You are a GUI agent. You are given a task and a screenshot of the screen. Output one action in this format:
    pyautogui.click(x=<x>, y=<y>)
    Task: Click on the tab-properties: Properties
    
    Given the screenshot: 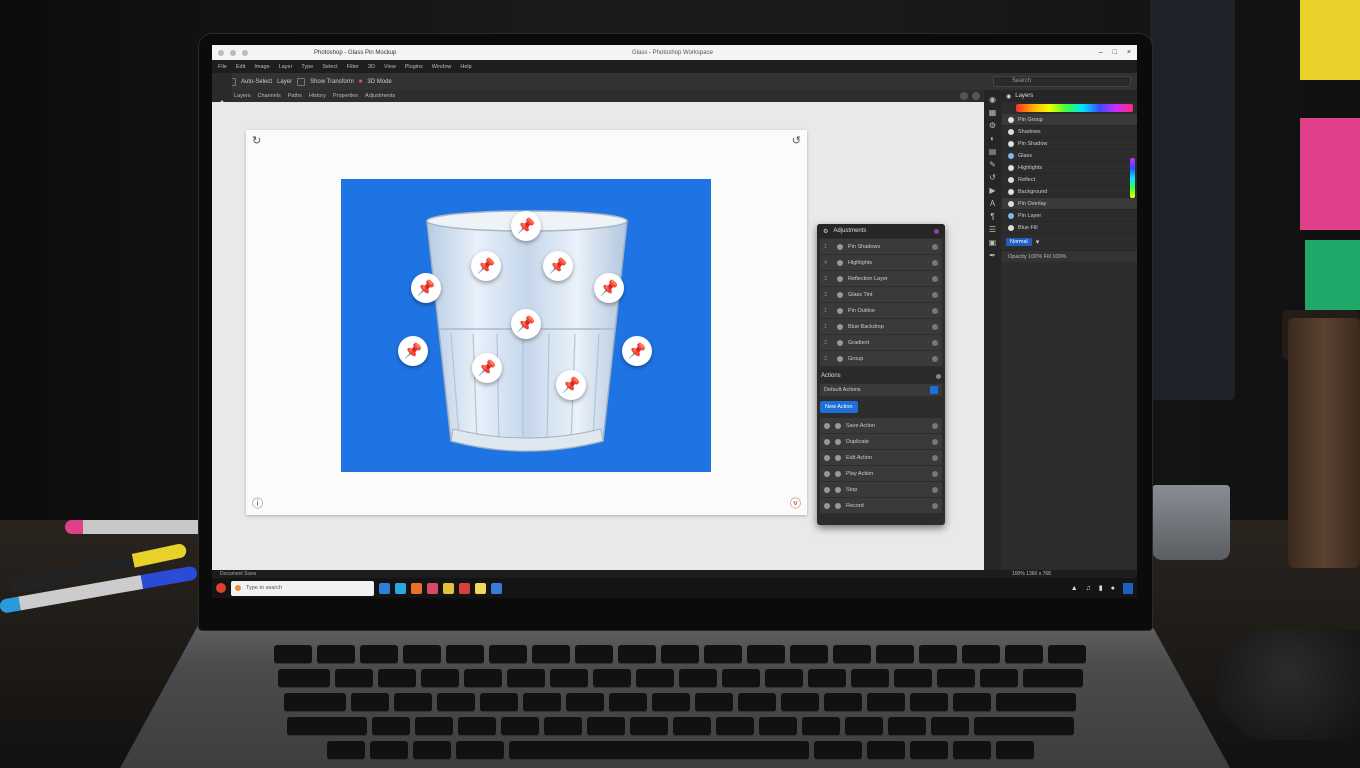 What is the action you would take?
    pyautogui.click(x=345, y=96)
    